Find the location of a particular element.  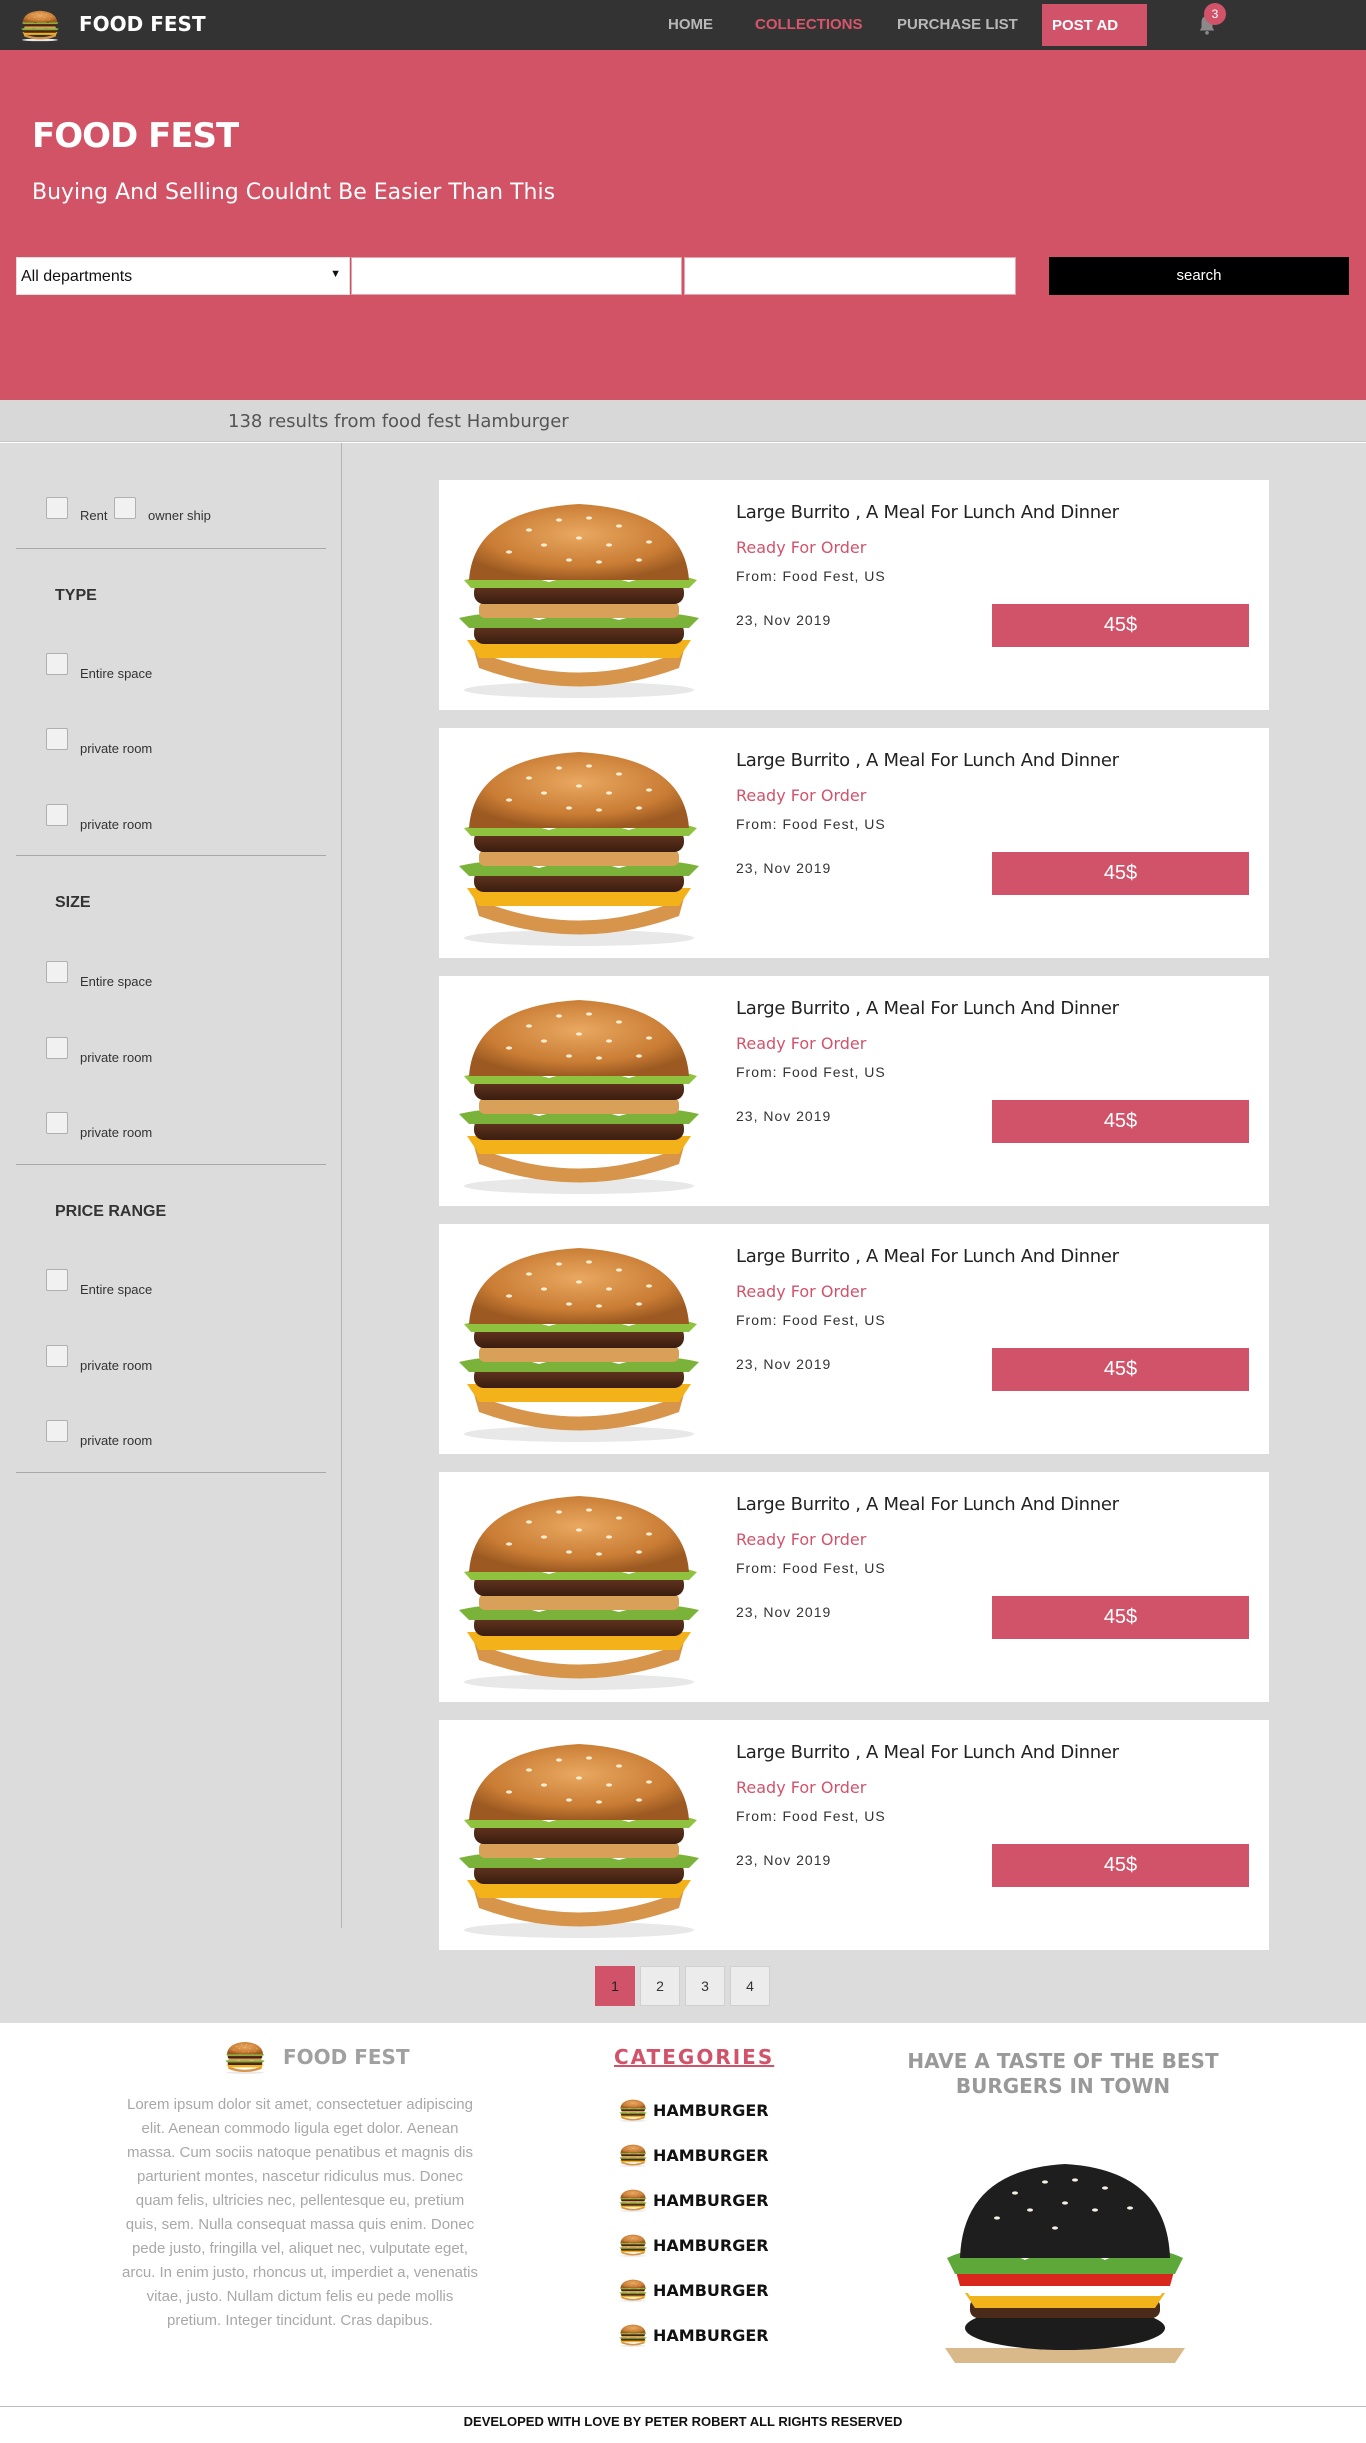

size-option-label: Entire space is located at coordinates (116, 981).